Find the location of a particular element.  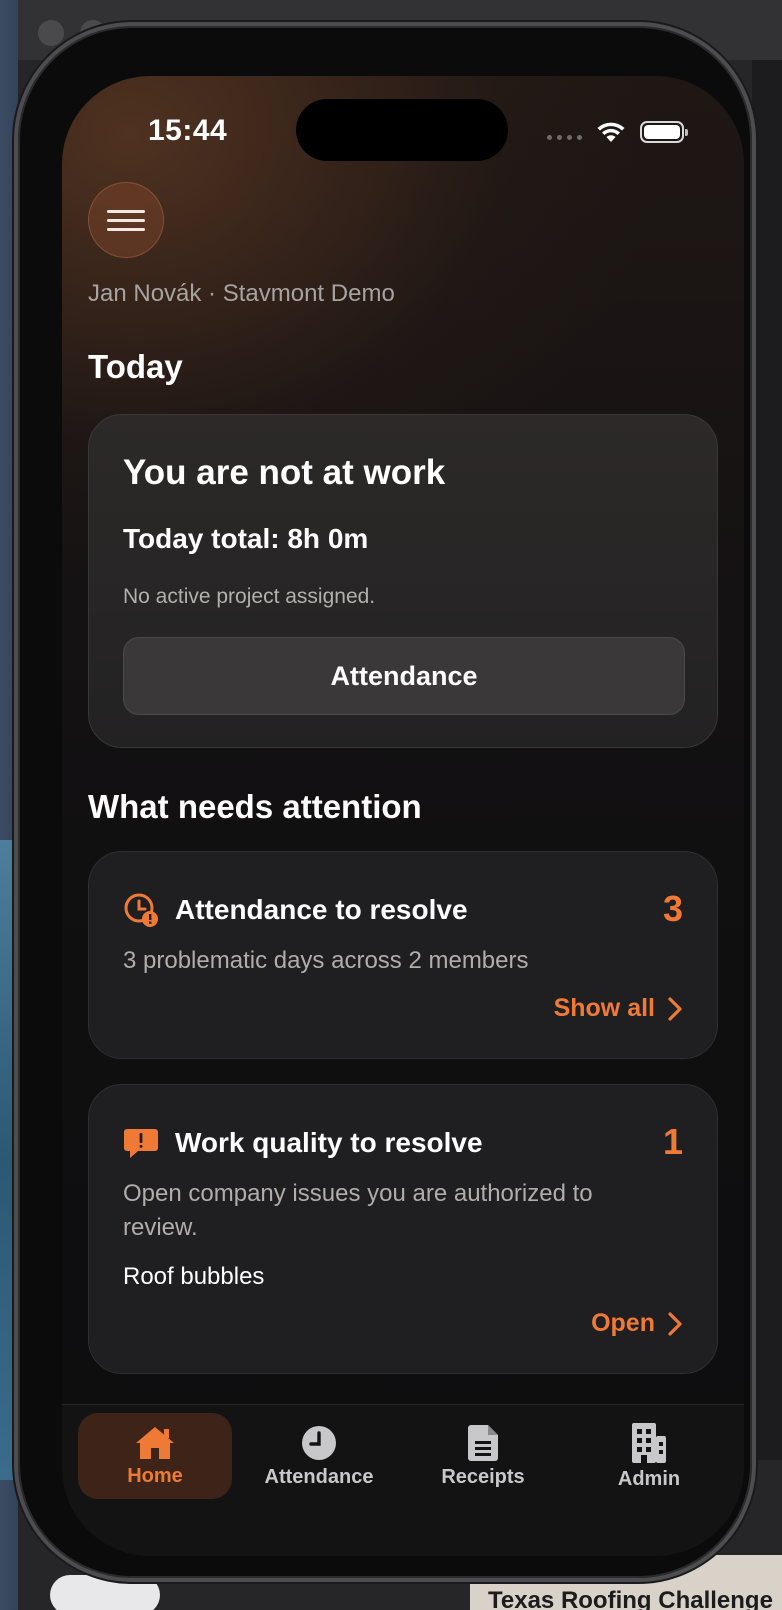

tab-label: Home is located at coordinates (155, 1475).